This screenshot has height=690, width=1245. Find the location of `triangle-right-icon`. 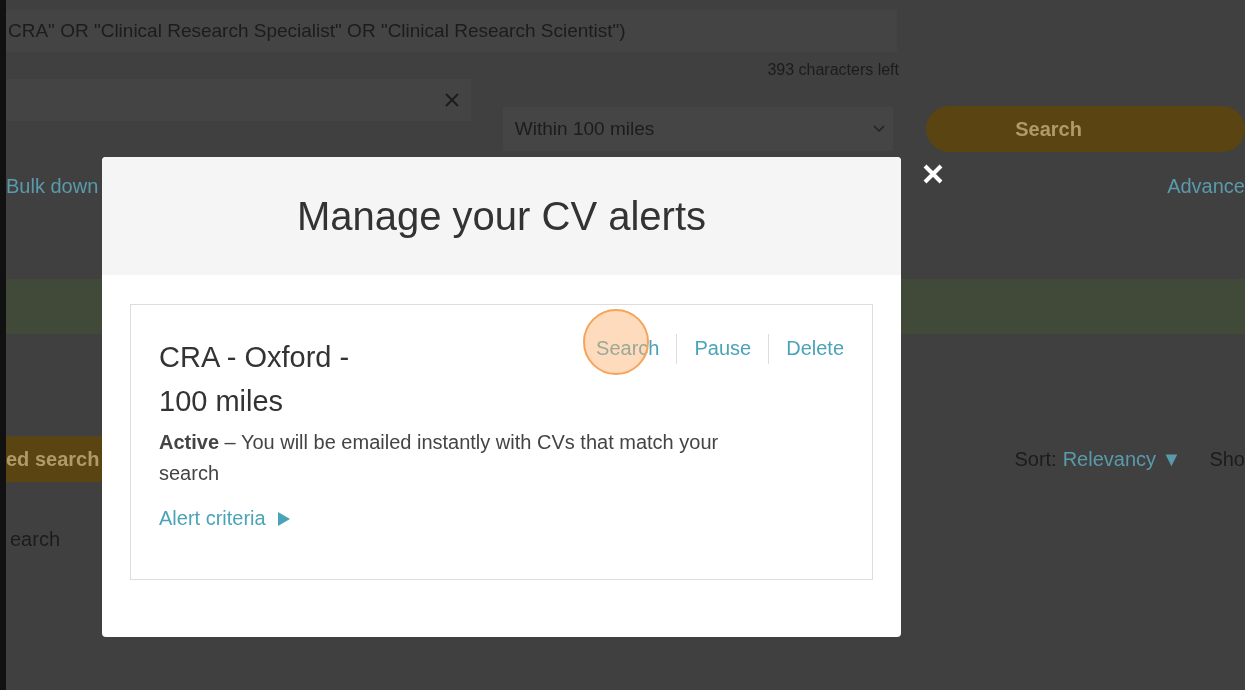

triangle-right-icon is located at coordinates (283, 518).